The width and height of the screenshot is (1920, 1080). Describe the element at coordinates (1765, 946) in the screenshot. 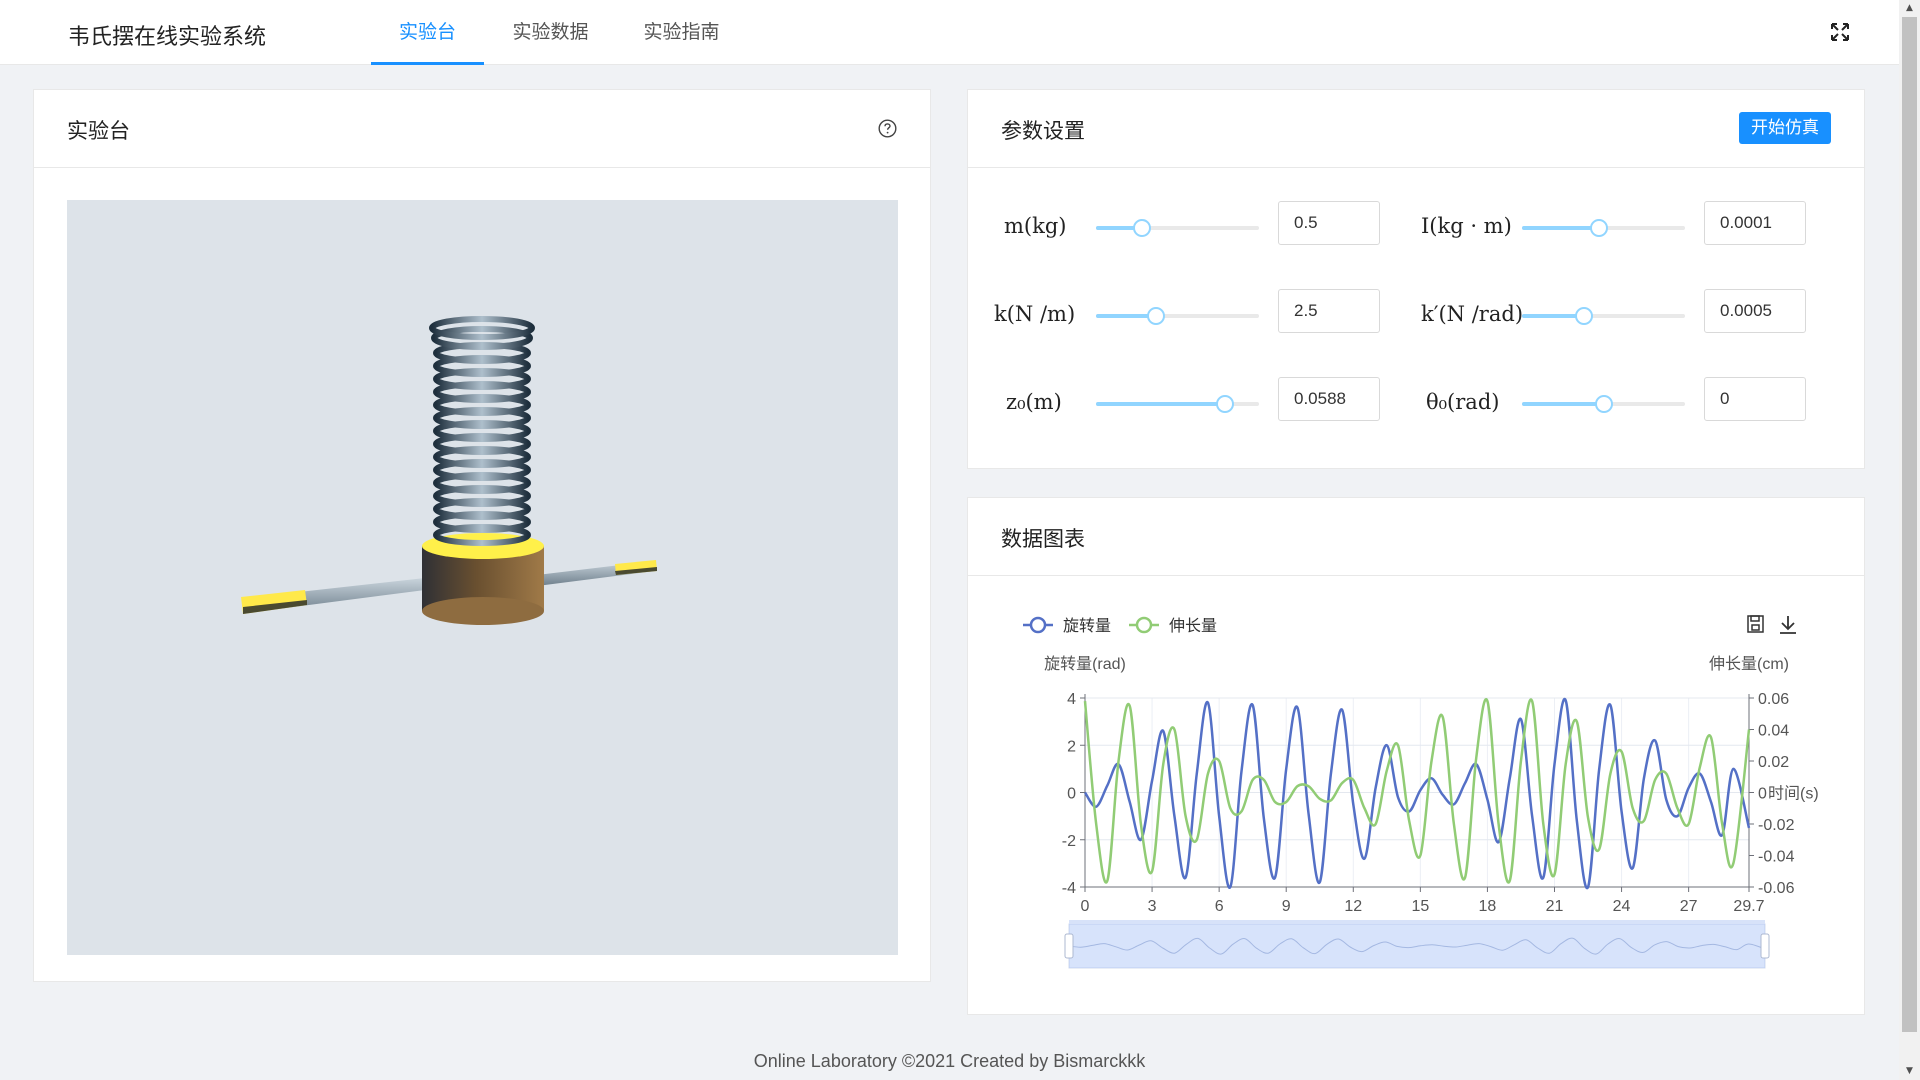

I see `datazoom-end-handle` at that location.